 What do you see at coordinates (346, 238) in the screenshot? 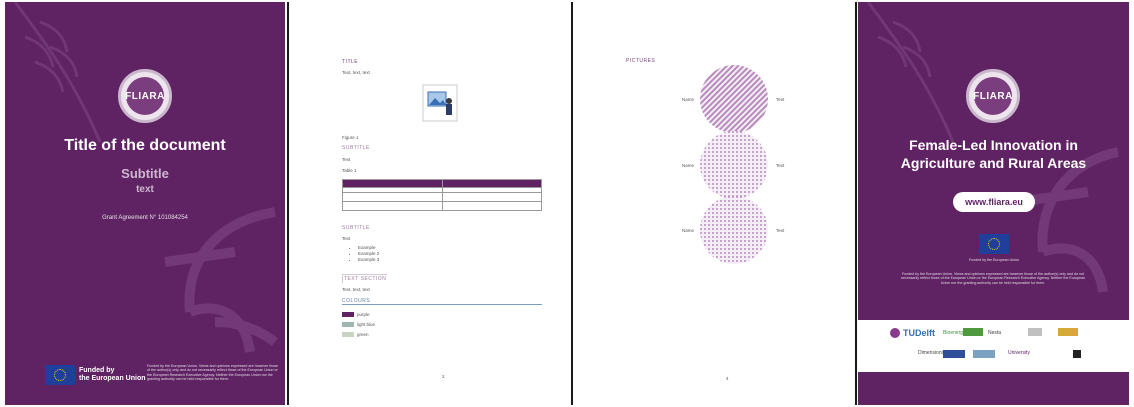
I see `subtitle-2-text: Text` at bounding box center [346, 238].